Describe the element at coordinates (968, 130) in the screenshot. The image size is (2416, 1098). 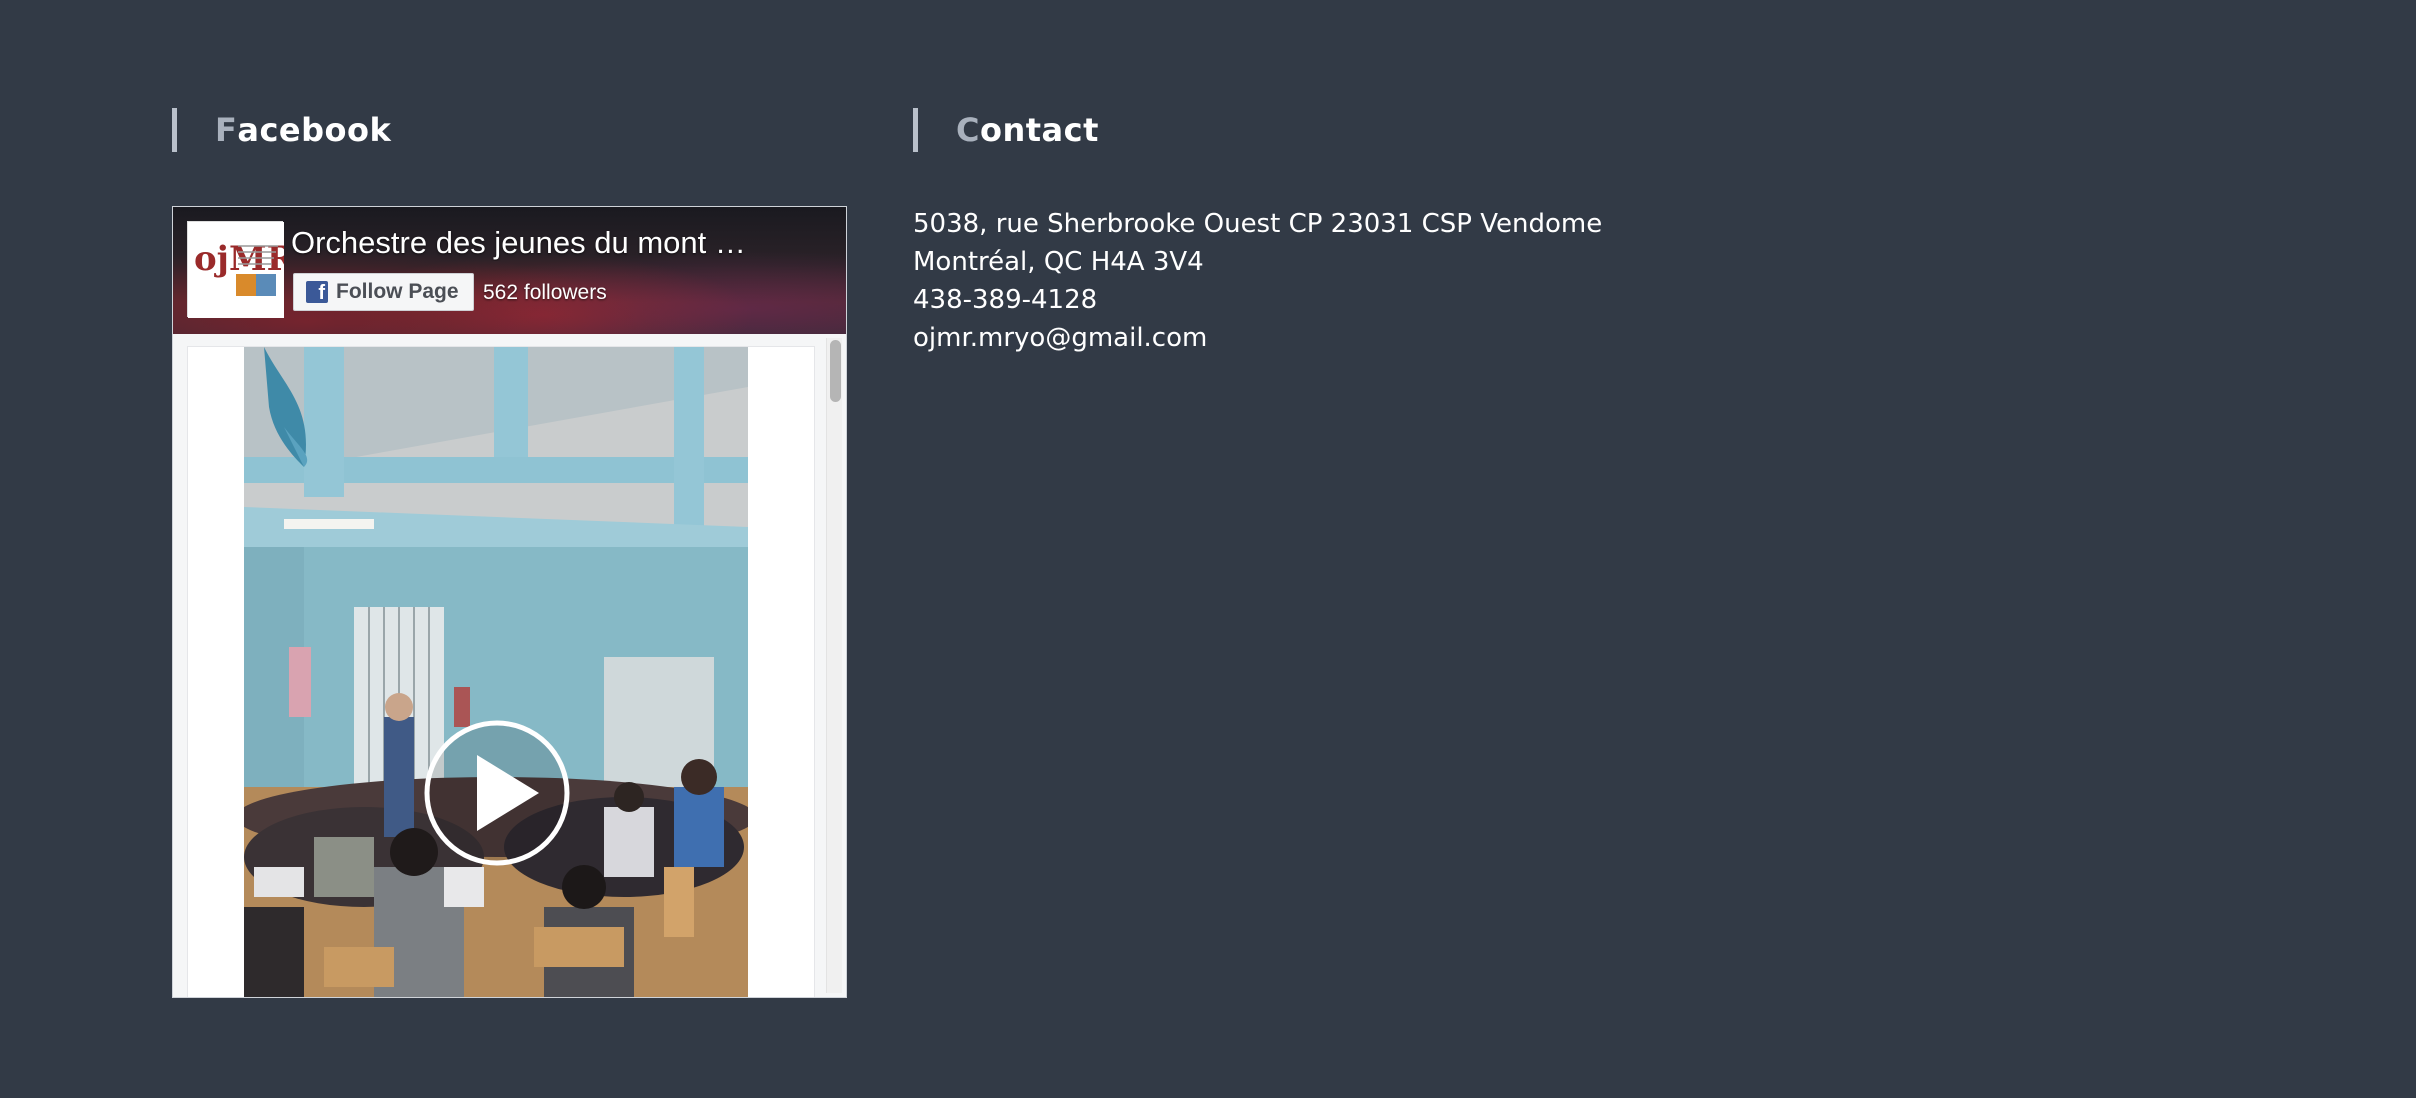
I see `contact-heading-initial: C` at that location.